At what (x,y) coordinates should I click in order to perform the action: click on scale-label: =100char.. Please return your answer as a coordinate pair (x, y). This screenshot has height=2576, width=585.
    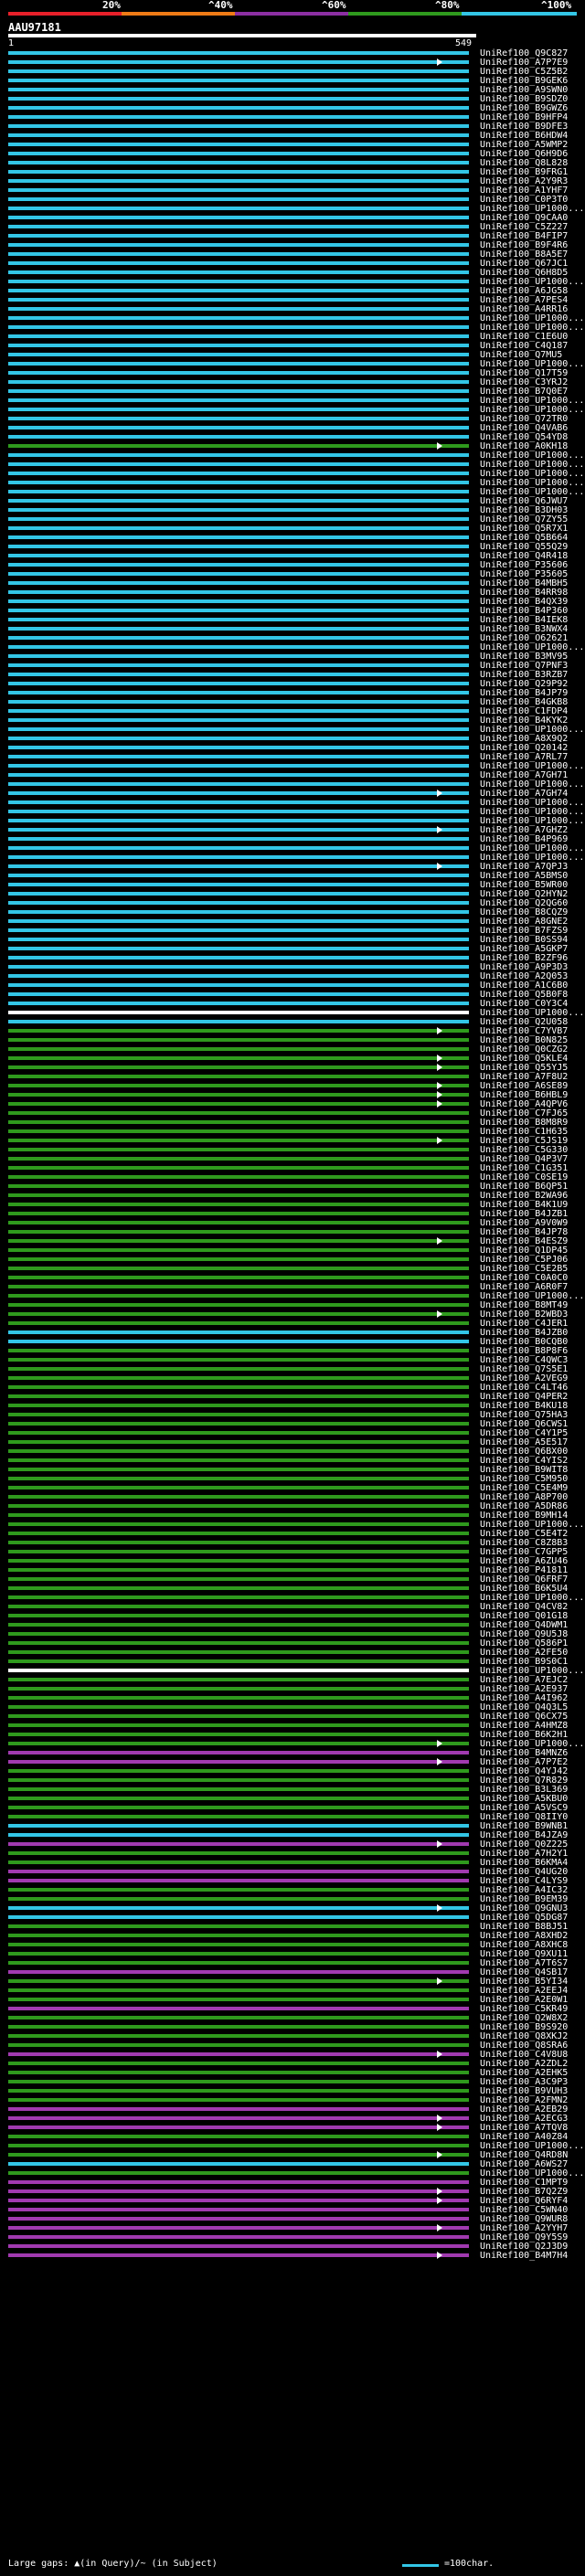
    Looking at the image, I should click on (470, 2564).